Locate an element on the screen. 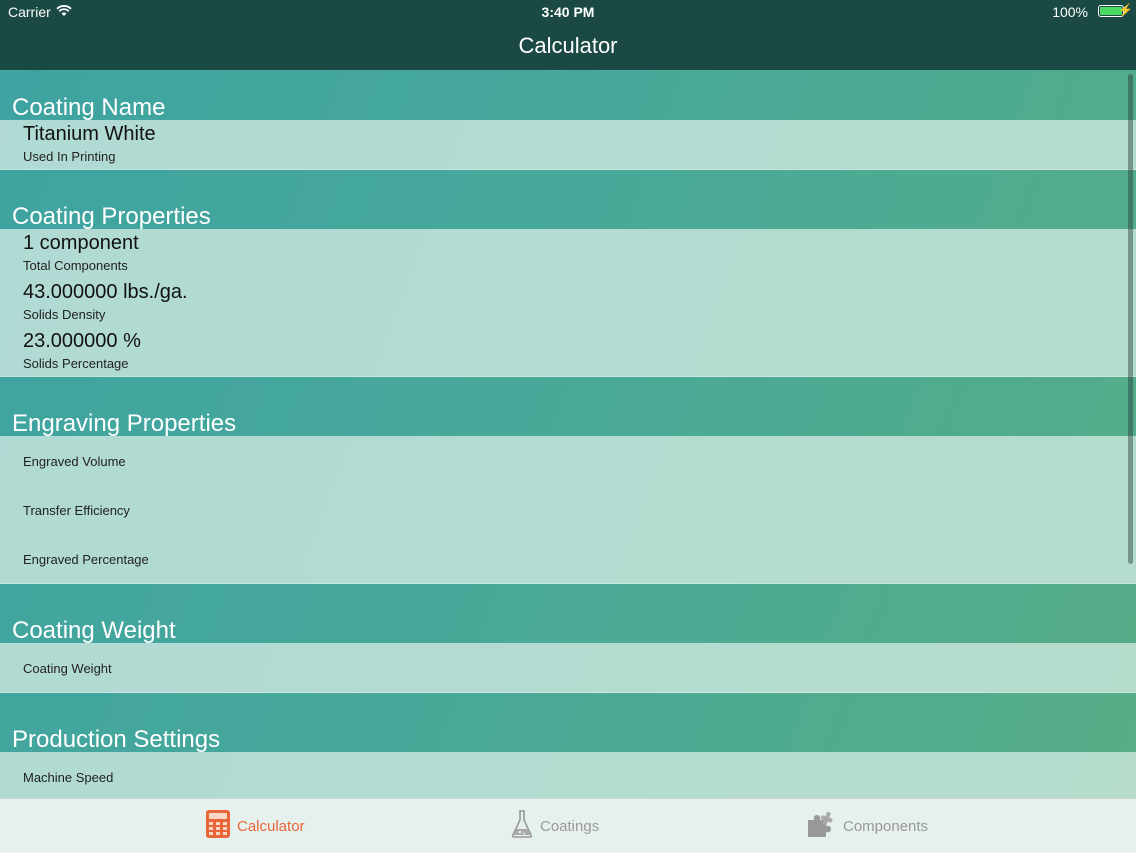  section-coating-weight: Coating Weight is located at coordinates (568, 668).